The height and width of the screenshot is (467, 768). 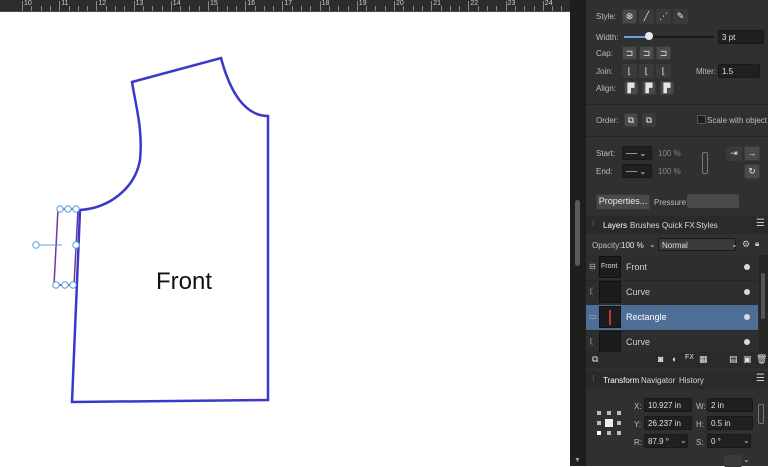 What do you see at coordinates (615, 225) in the screenshot?
I see `tab-layers: Layers` at bounding box center [615, 225].